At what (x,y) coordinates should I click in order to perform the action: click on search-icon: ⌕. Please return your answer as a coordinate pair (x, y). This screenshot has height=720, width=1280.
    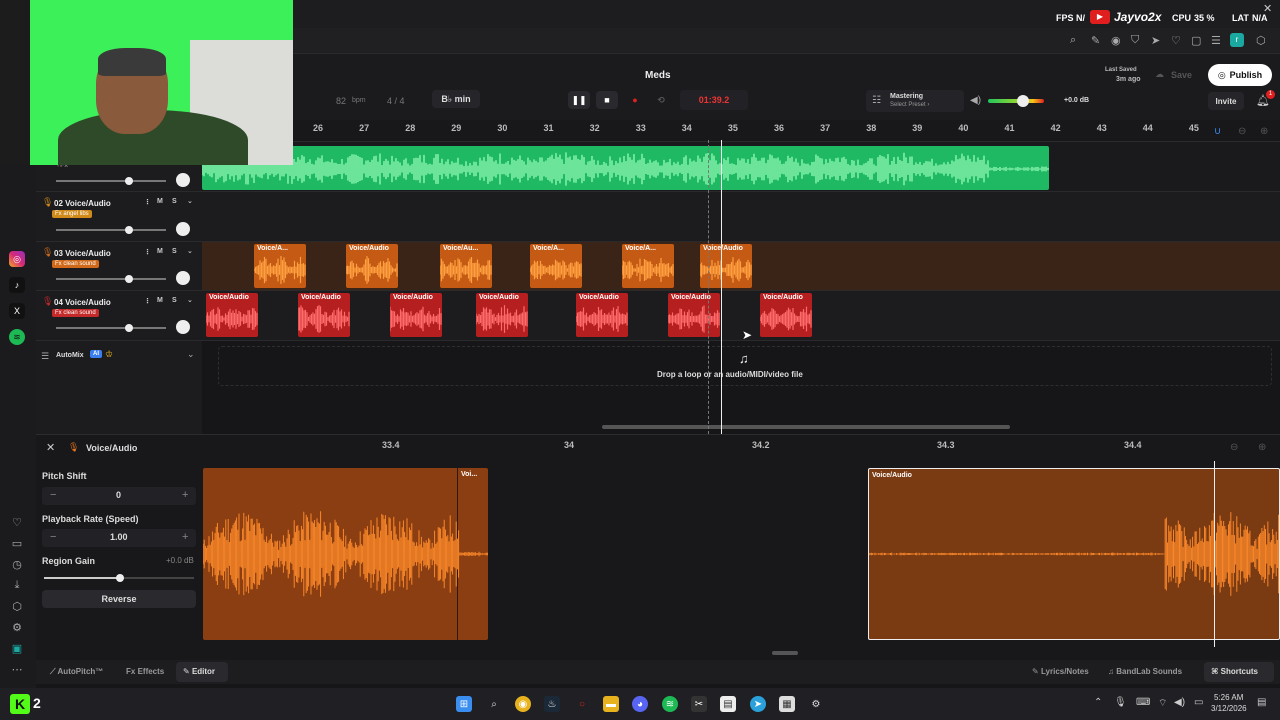
    Looking at the image, I should click on (494, 704).